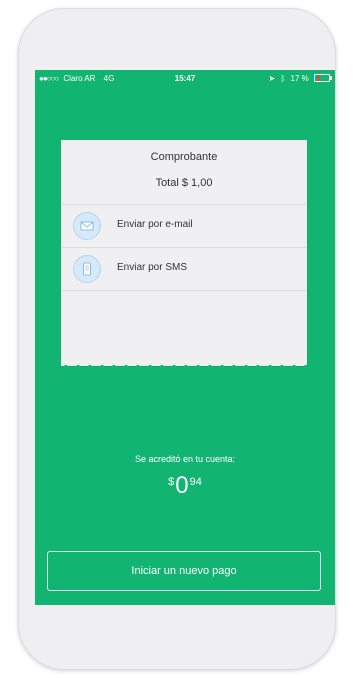  I want to click on new-payment-button: Iniciar un nuevo pago, so click(184, 571).